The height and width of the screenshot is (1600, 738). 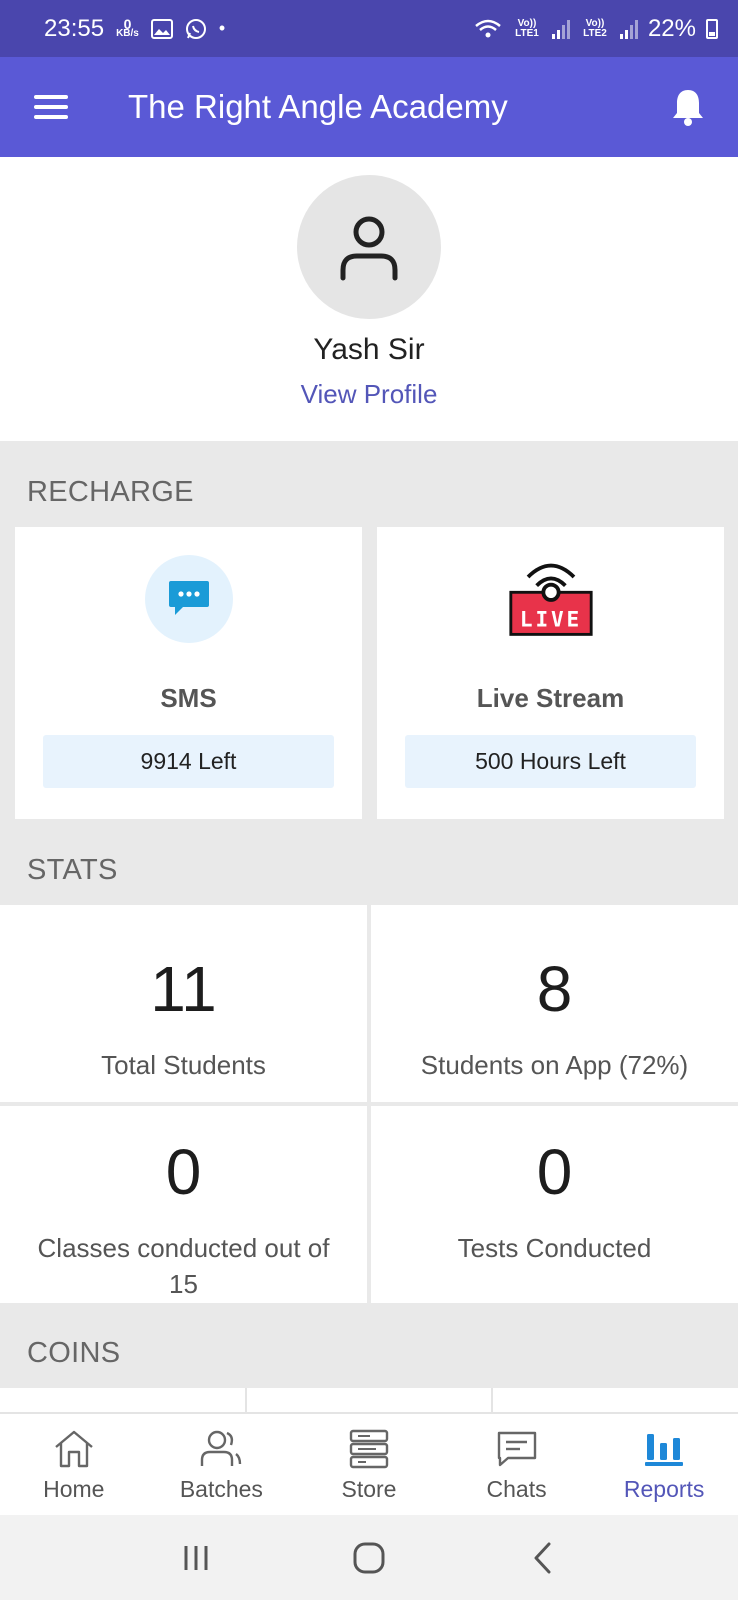 I want to click on nav-item-home: Home, so click(x=74, y=1464).